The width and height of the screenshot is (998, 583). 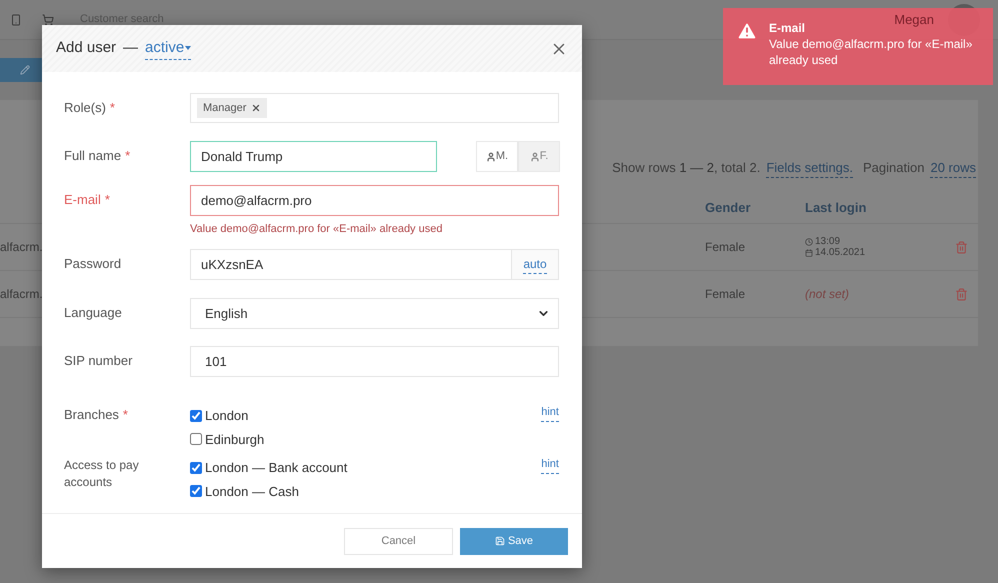 I want to click on field-label: SIP number, so click(x=98, y=360).